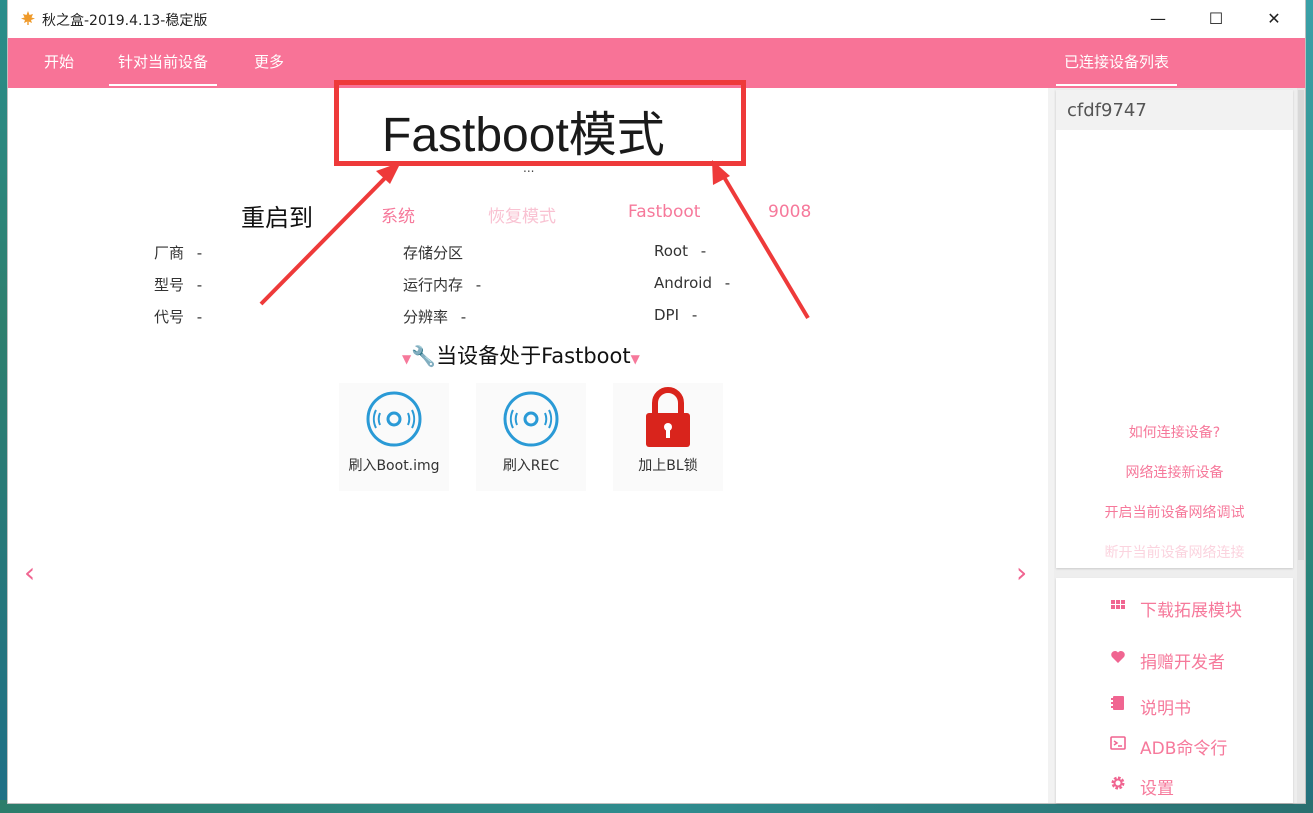  I want to click on grid-icon, so click(1118, 606).